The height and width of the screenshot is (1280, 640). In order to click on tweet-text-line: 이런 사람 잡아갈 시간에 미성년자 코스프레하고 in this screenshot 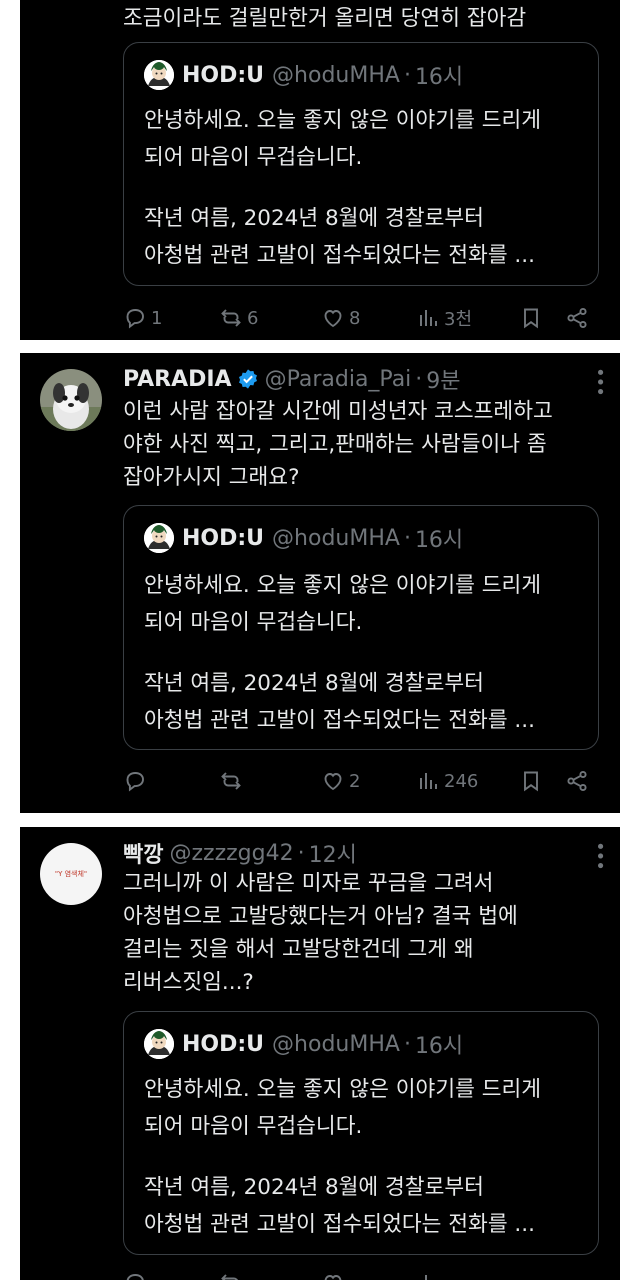, I will do `click(338, 411)`.